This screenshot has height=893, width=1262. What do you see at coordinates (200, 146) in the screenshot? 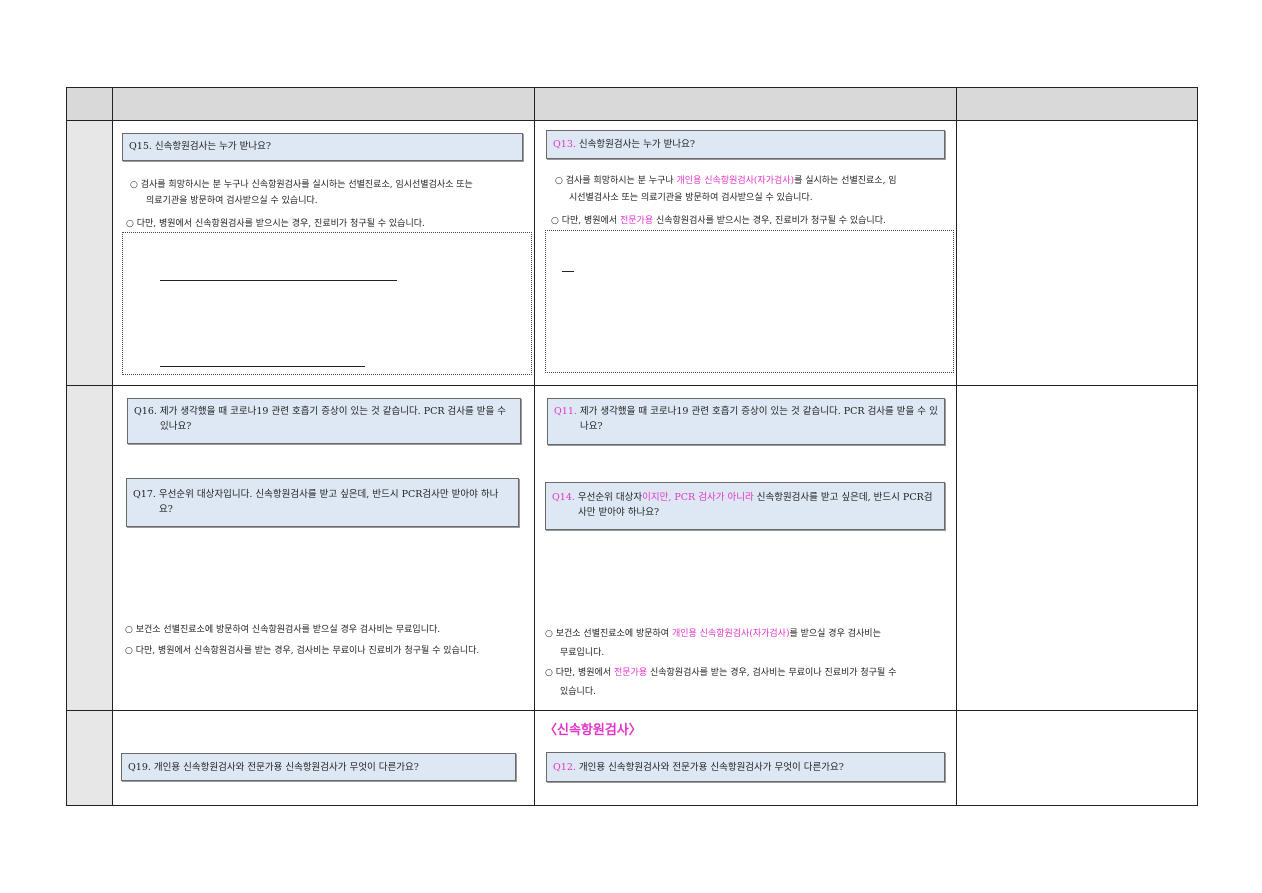
I see `question-q15: Q15. 신속항원검사는 누가 받나요?` at bounding box center [200, 146].